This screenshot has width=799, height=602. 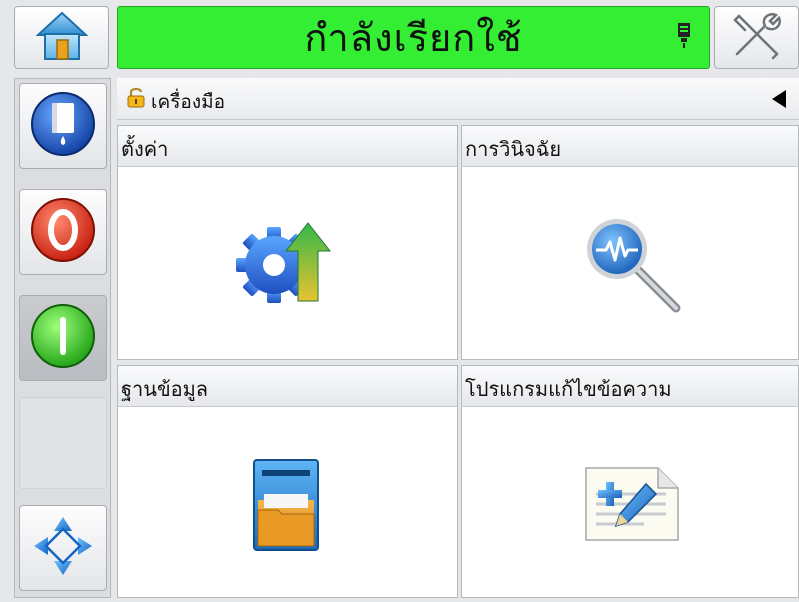 I want to click on tile-title: ฐานข้อมูล, so click(x=165, y=389).